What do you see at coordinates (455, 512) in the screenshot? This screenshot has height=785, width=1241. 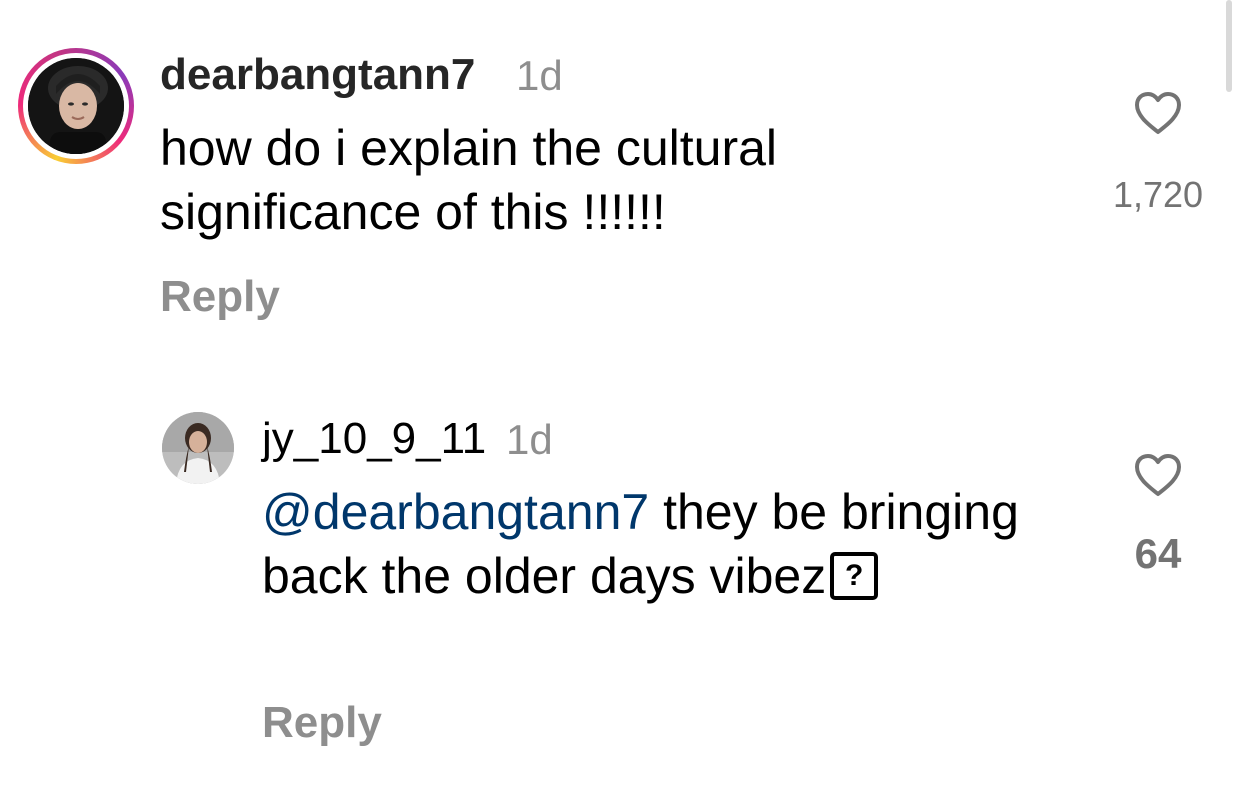 I see `mention-link: @dearbangtann7` at bounding box center [455, 512].